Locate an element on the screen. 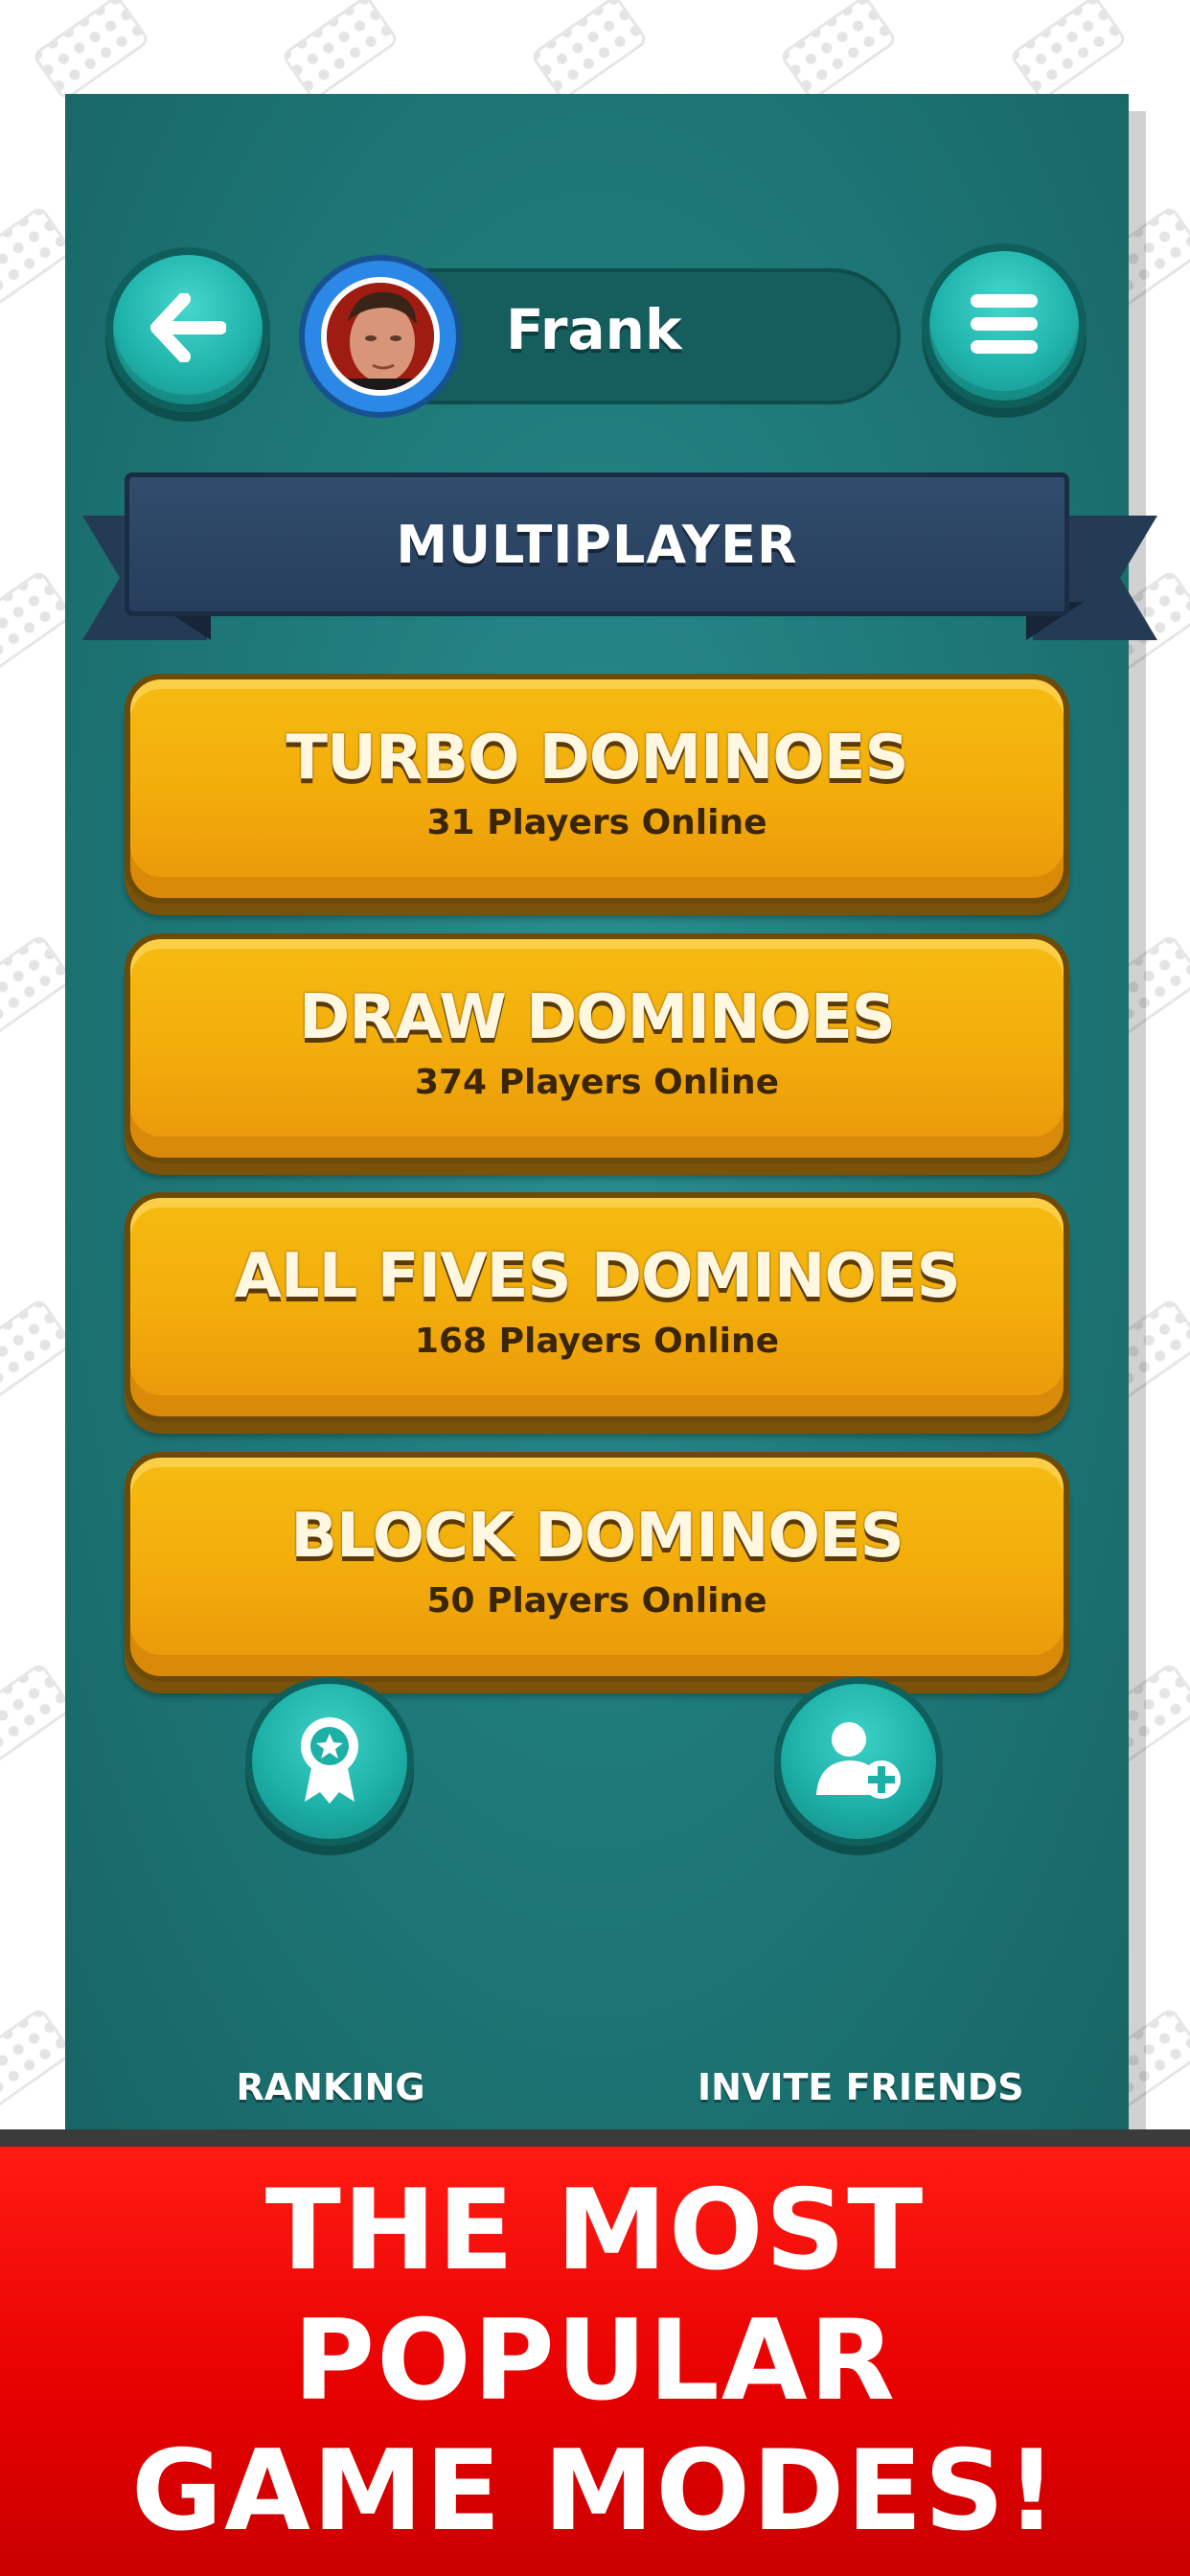 This screenshot has height=2576, width=1190. menu-button is located at coordinates (1005, 325).